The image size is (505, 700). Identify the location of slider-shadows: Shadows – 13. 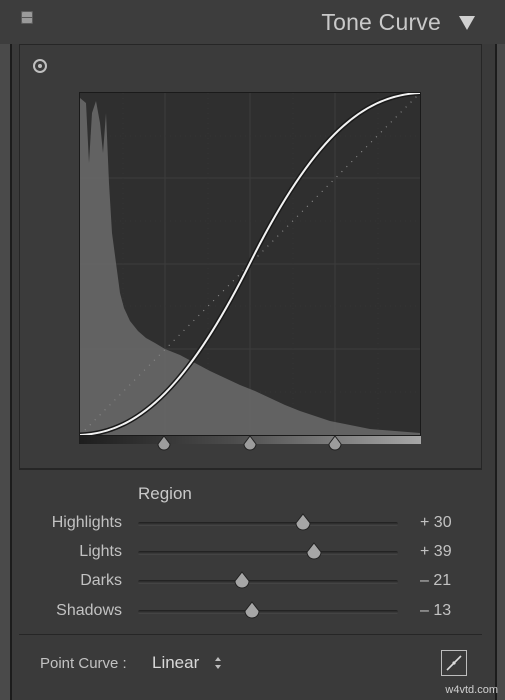
(252, 612).